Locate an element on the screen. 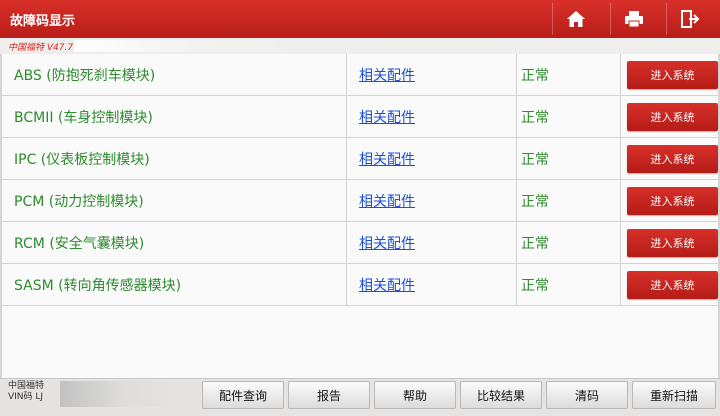  software-version: 中国福特 V47.7 is located at coordinates (41, 48).